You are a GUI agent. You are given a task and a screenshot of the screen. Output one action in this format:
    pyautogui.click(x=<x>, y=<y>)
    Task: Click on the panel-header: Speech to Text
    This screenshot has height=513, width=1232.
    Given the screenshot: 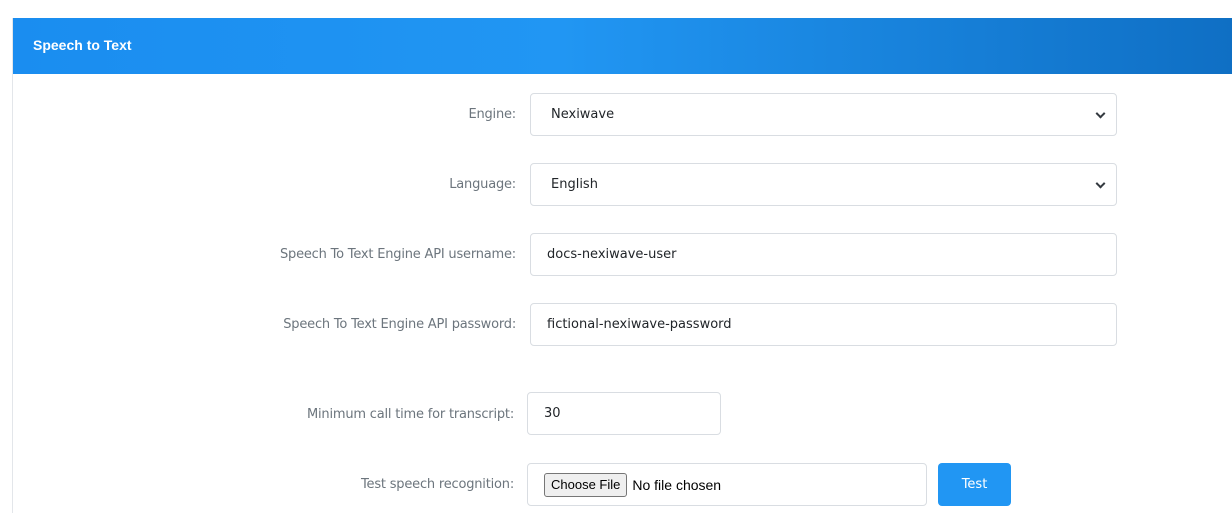 What is the action you would take?
    pyautogui.click(x=622, y=46)
    